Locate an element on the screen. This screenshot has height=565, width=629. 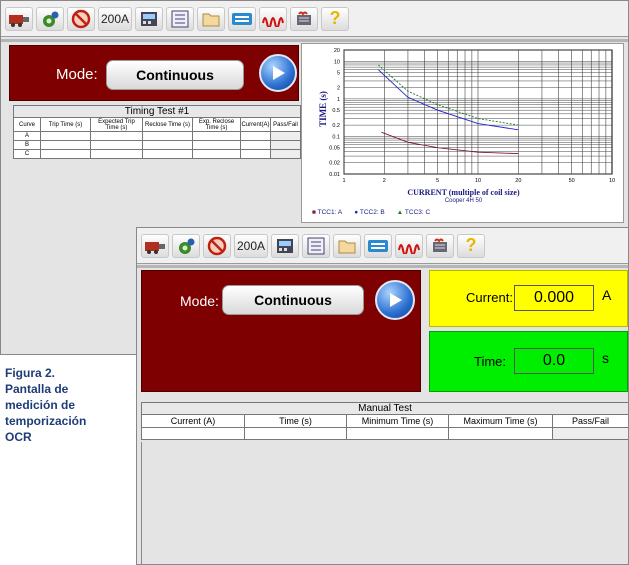
caption-line: temporización is located at coordinates (46, 421).